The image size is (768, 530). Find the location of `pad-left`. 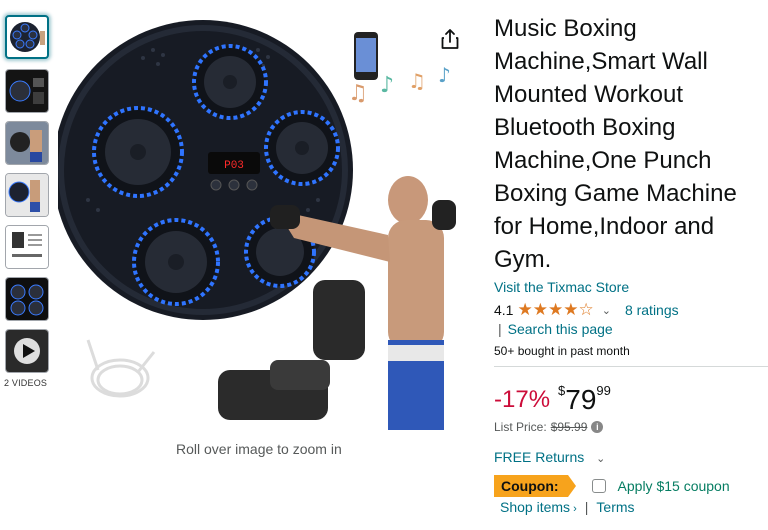

pad-left is located at coordinates (138, 152).